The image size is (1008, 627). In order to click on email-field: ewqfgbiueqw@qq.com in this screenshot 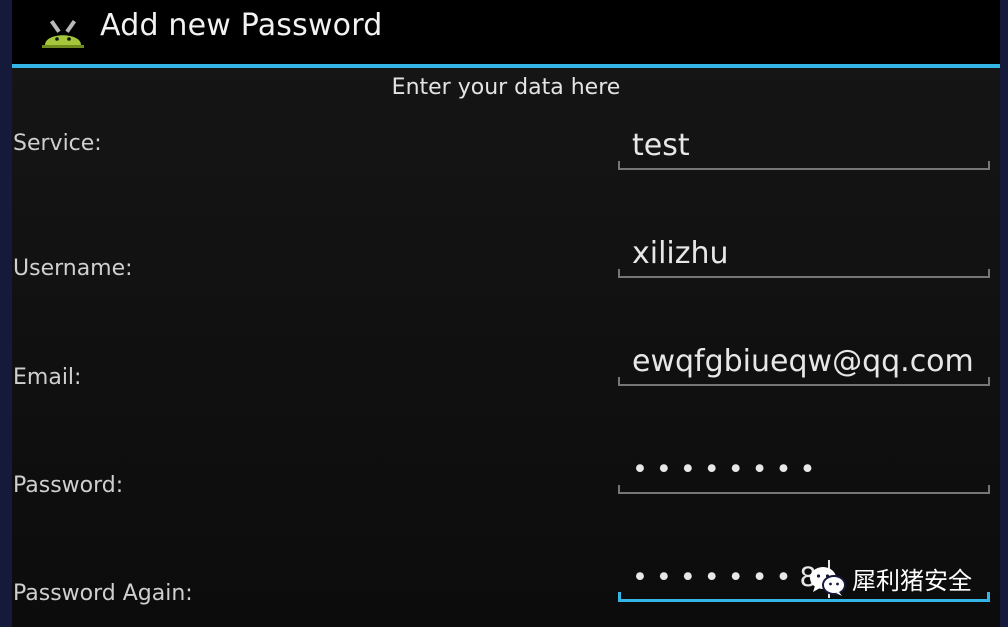, I will do `click(804, 363)`.